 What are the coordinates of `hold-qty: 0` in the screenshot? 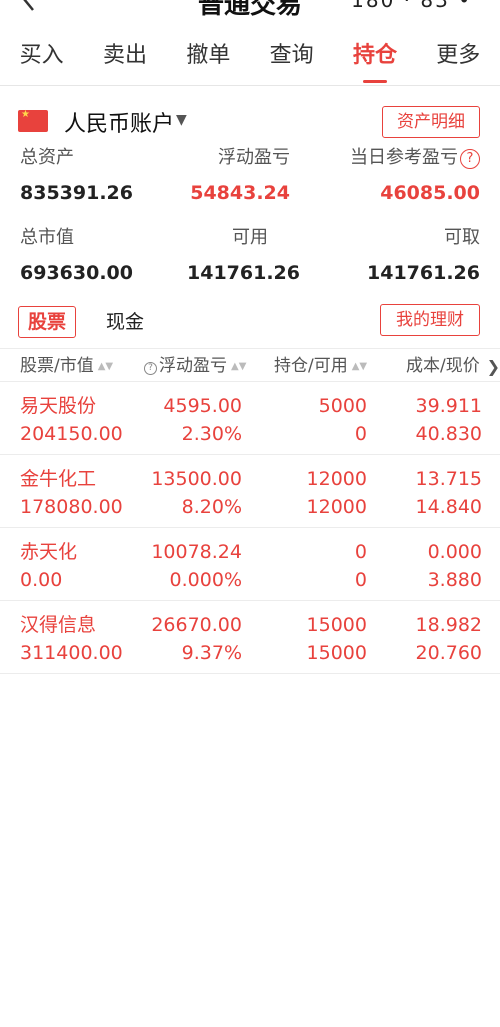 It's located at (360, 552).